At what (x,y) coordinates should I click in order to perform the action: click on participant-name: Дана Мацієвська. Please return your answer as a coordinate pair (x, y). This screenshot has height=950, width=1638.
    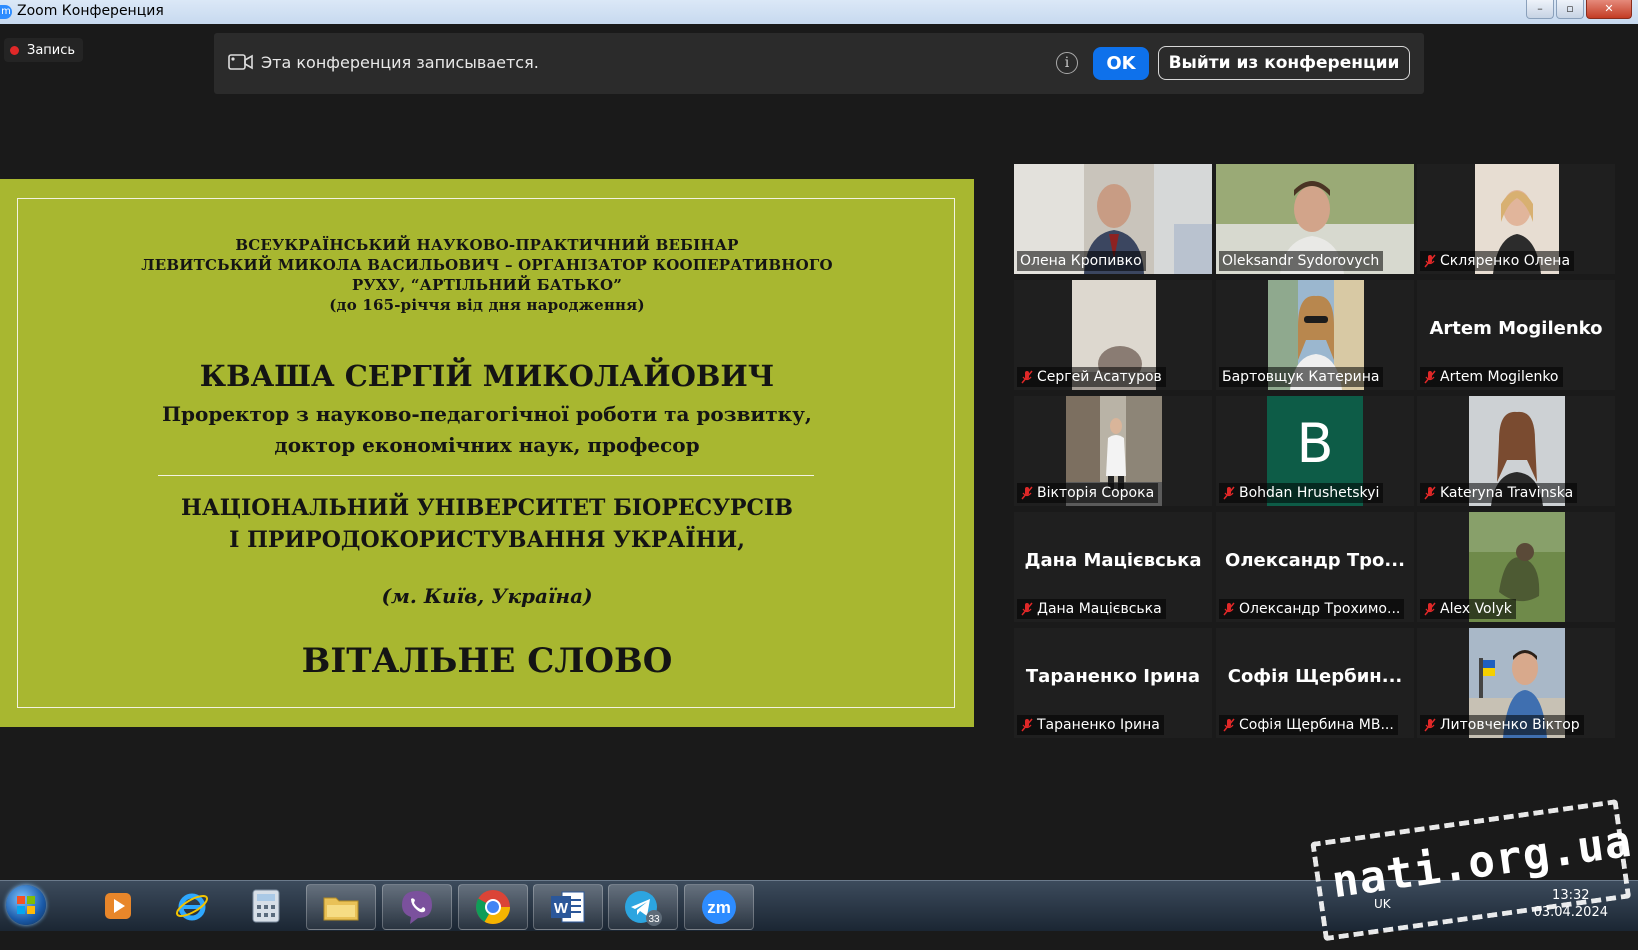
    Looking at the image, I should click on (1099, 609).